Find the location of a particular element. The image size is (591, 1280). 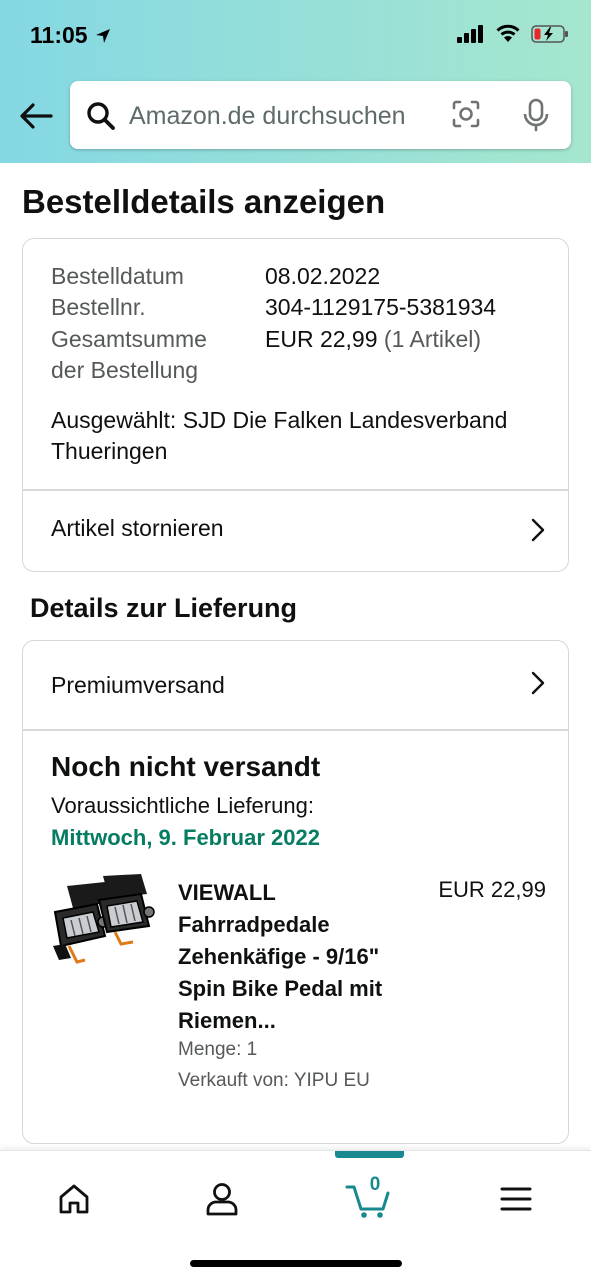

order-total-value: EUR 22,99 (1 Artikel) is located at coordinates (373, 339).